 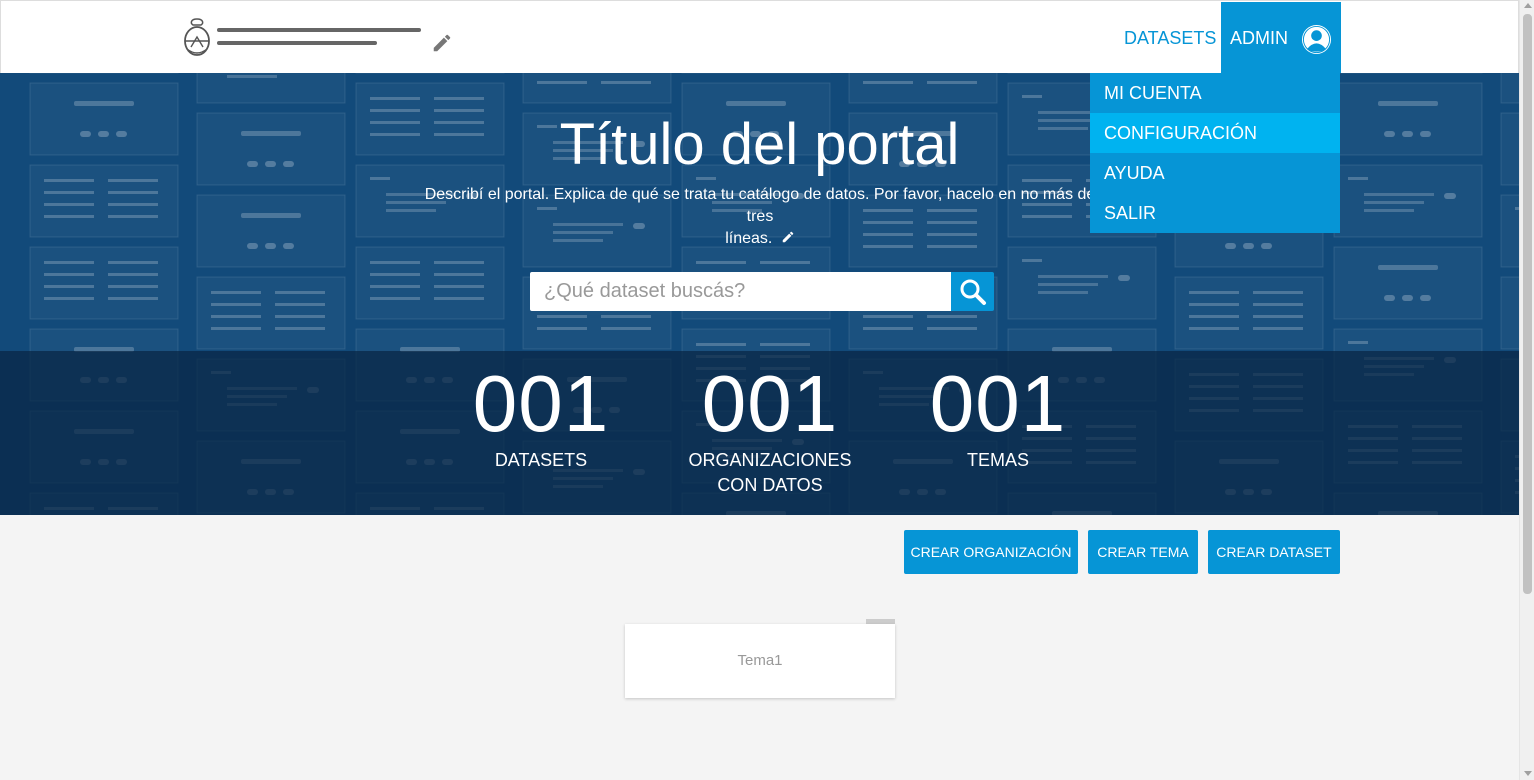 What do you see at coordinates (1215, 133) in the screenshot?
I see `menu-item-configuracion: CONFIGURACIÓN` at bounding box center [1215, 133].